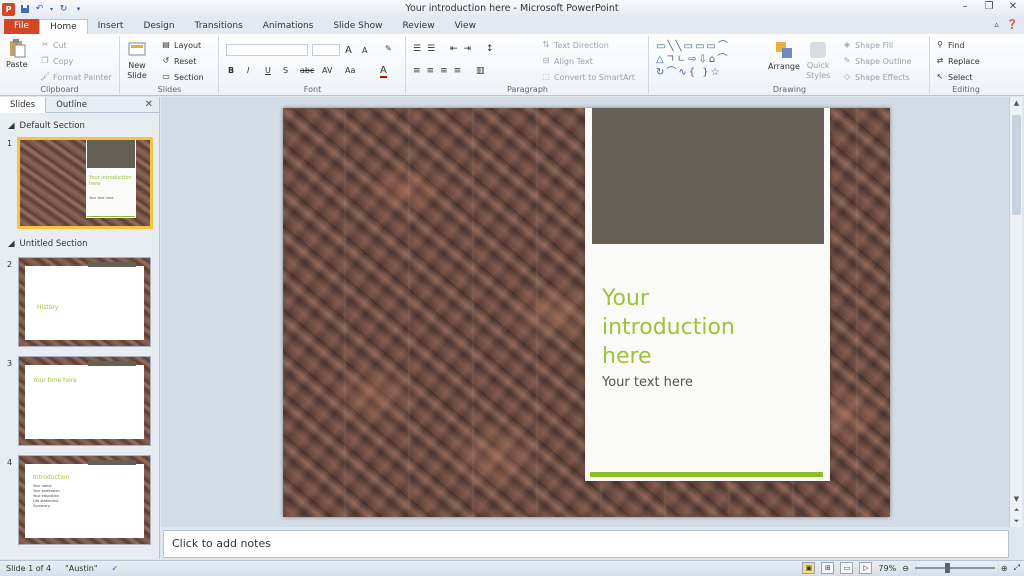  Describe the element at coordinates (877, 61) in the screenshot. I see `shape-outline-button: ✎ Shape Outline` at that location.